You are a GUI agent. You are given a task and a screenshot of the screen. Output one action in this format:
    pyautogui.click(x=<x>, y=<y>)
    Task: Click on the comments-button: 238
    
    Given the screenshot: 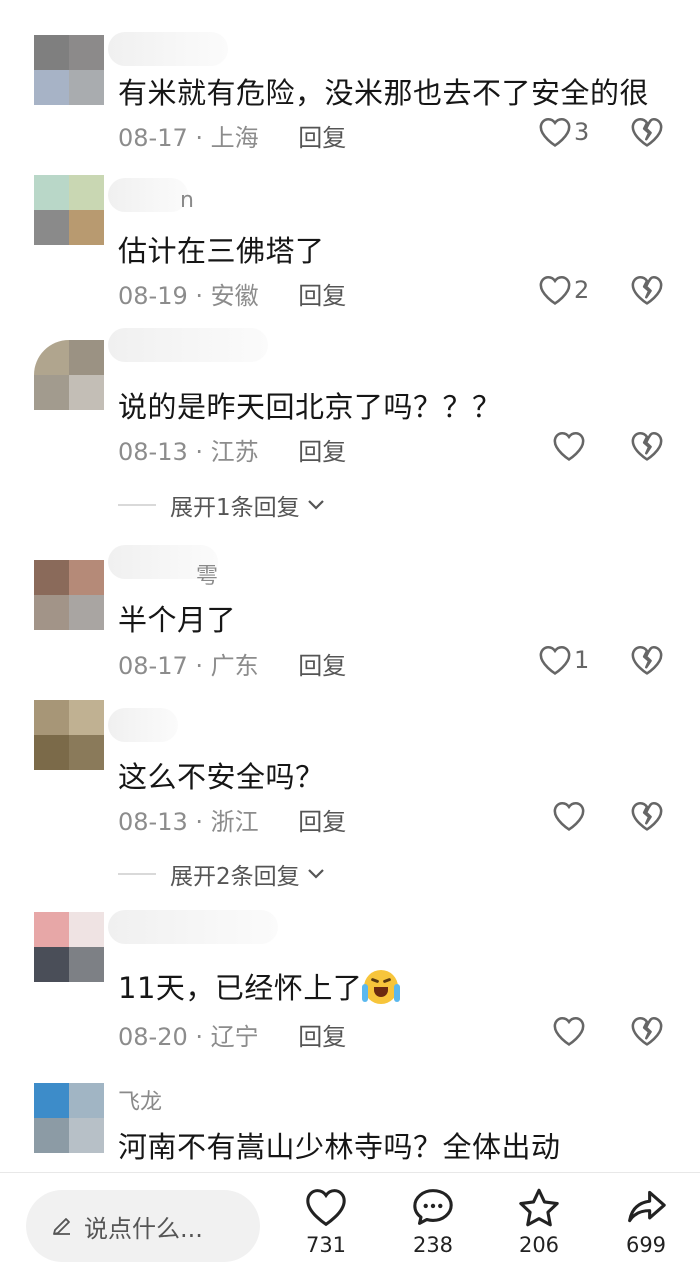 What is the action you would take?
    pyautogui.click(x=433, y=1222)
    